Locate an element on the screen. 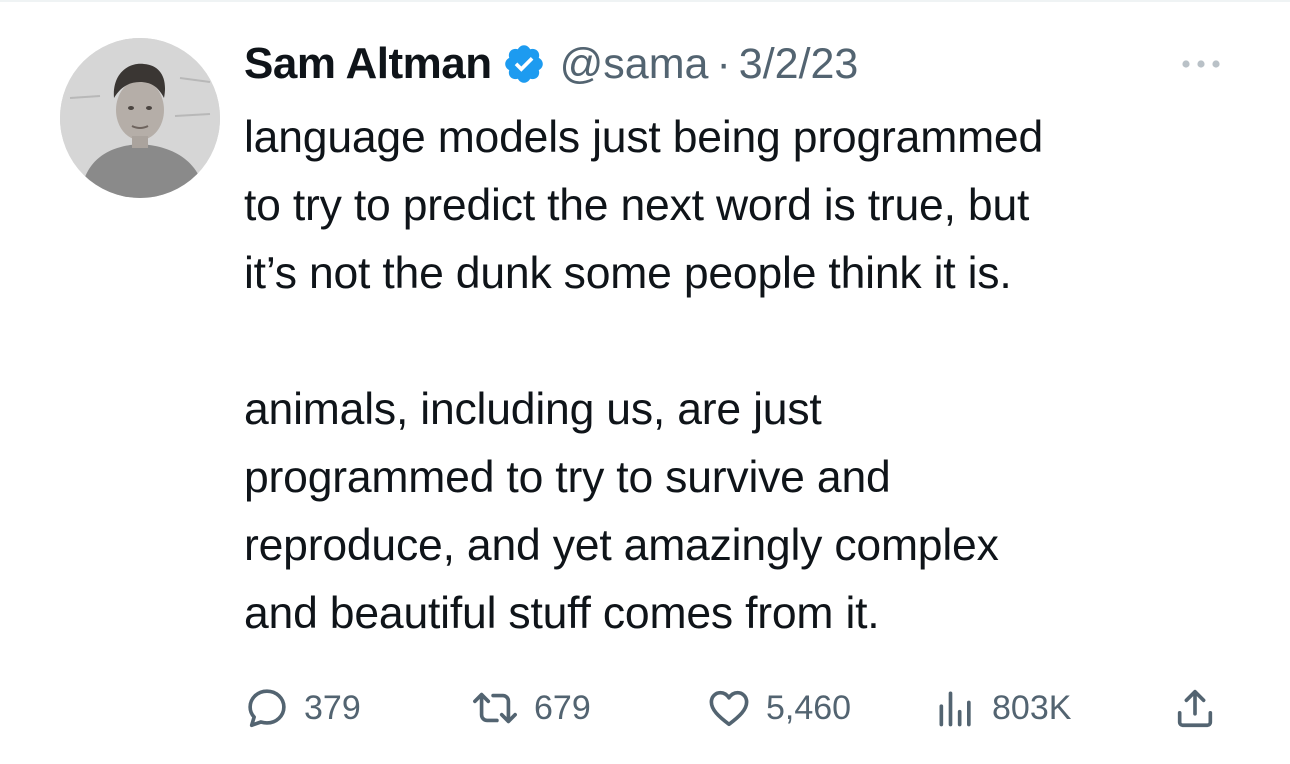 The width and height of the screenshot is (1290, 764). tweet-actions: 379 679 5,460 803K is located at coordinates (739, 708).